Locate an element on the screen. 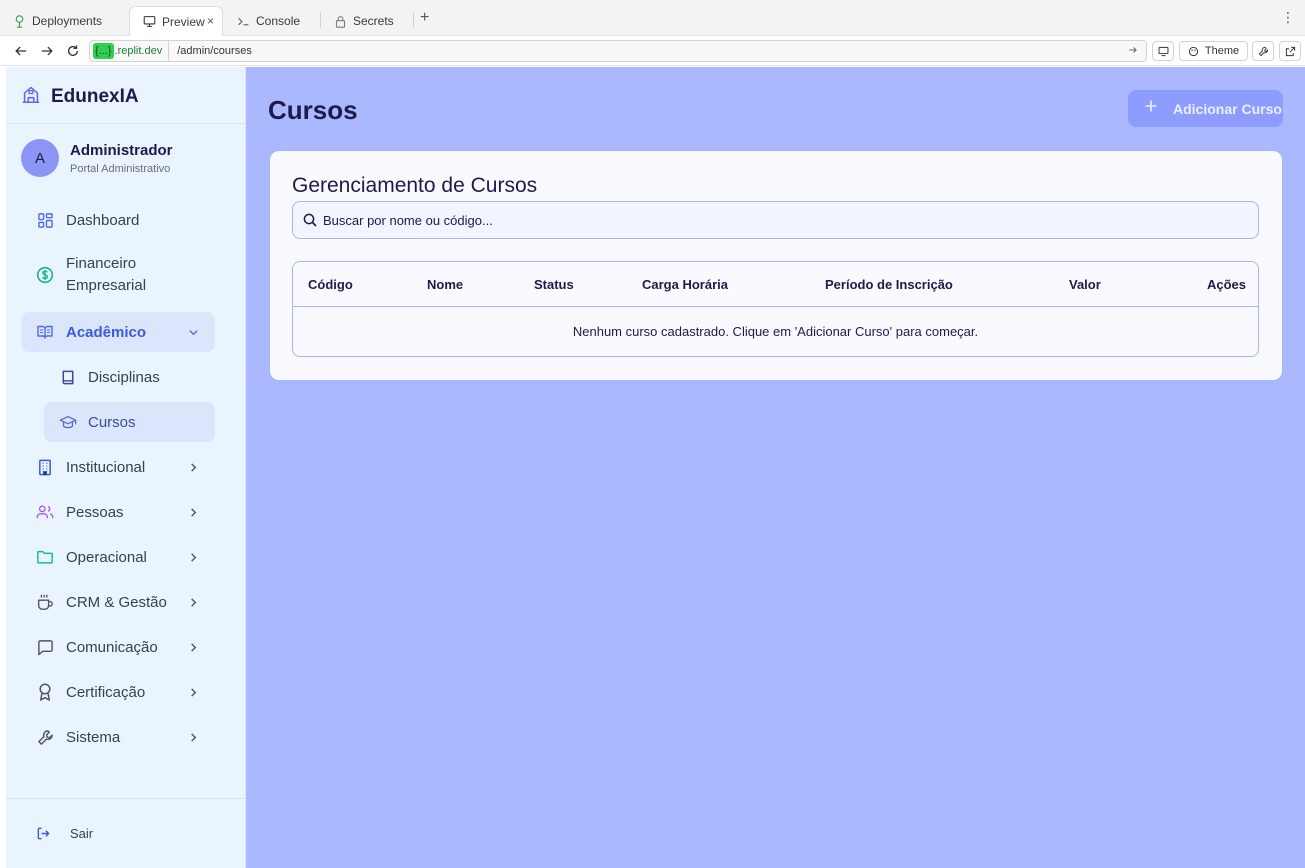  lock-icon is located at coordinates (340, 21).